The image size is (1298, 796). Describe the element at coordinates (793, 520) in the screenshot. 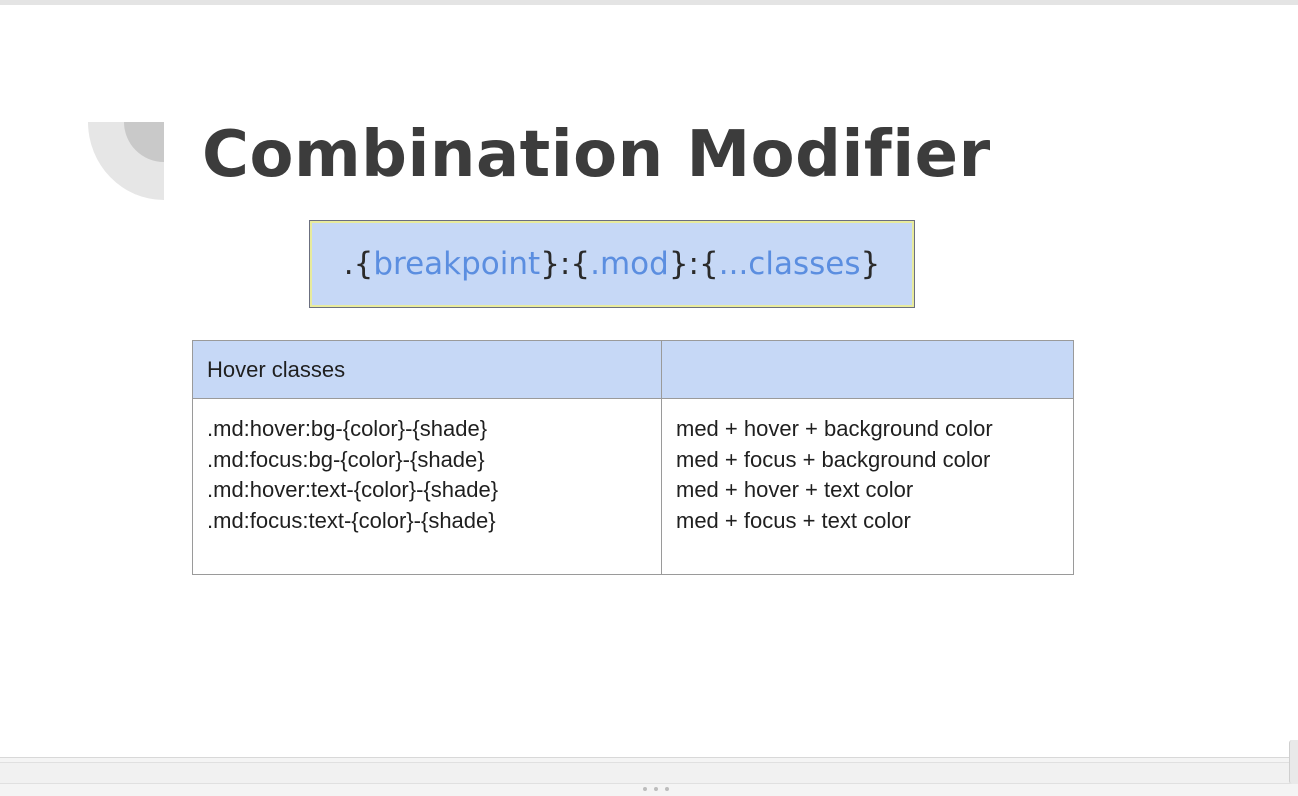

I see `description-line: med + focus + text color` at that location.